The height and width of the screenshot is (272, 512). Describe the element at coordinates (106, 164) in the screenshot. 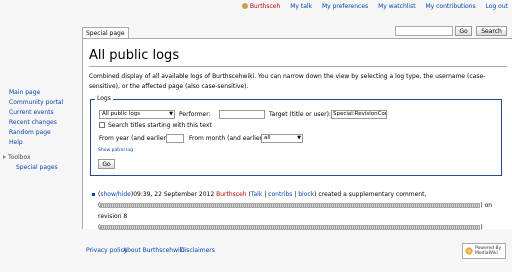

I see `logs-go-button: Go` at that location.